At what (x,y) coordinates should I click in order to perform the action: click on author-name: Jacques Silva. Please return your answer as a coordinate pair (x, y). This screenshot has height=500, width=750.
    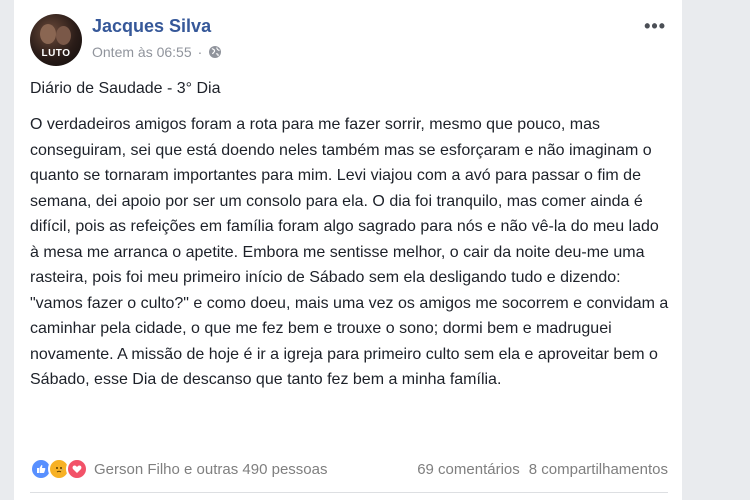
    Looking at the image, I should click on (151, 26).